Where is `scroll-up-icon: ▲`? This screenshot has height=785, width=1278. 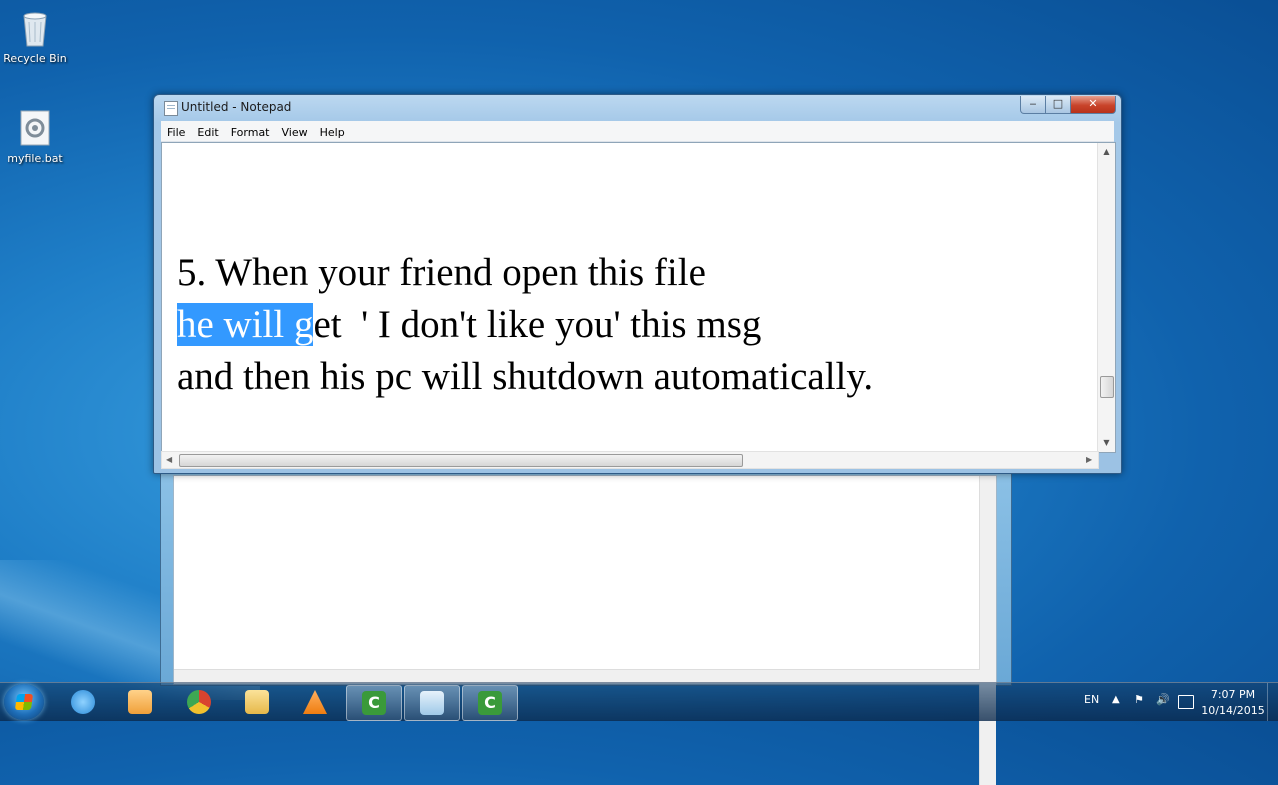
scroll-up-icon: ▲ is located at coordinates (1106, 152).